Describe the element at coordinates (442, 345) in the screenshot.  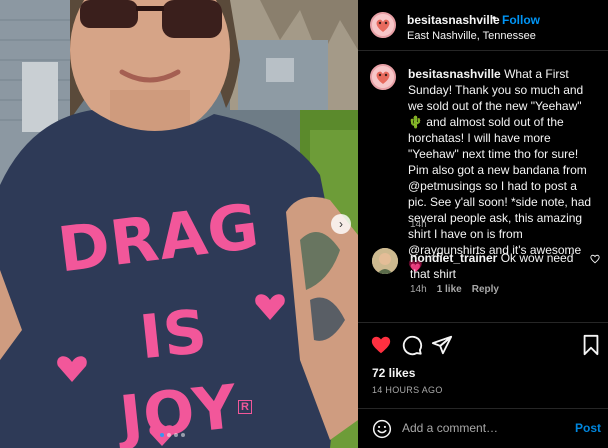
I see `paper-plane-icon` at that location.